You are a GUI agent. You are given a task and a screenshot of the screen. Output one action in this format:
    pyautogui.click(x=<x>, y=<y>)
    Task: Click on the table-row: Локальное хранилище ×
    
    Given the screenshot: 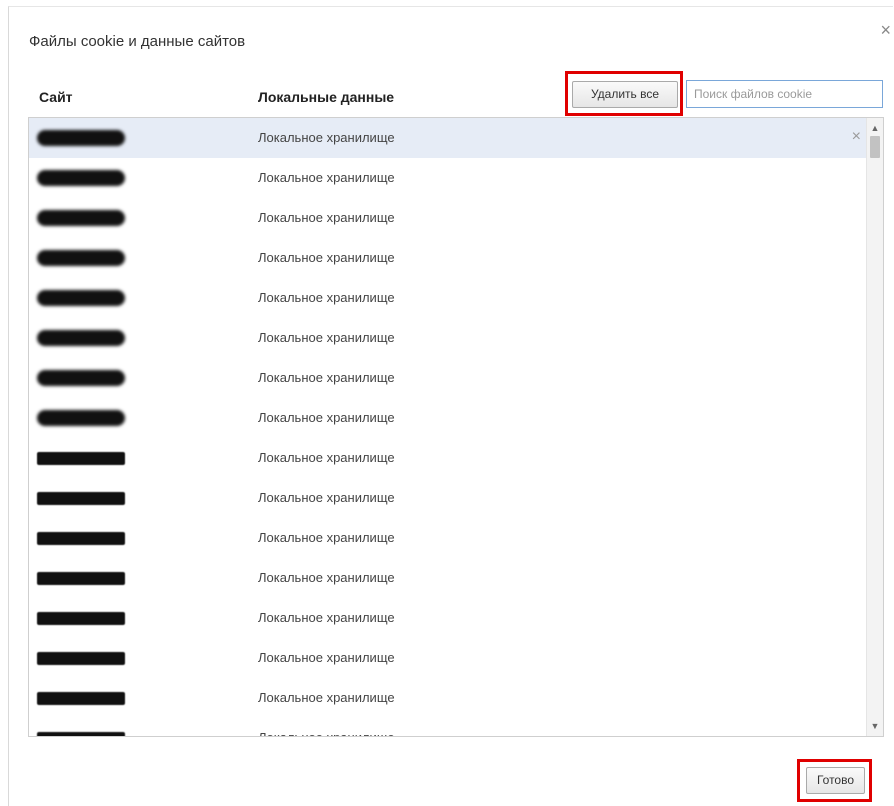 What is the action you would take?
    pyautogui.click(x=448, y=138)
    